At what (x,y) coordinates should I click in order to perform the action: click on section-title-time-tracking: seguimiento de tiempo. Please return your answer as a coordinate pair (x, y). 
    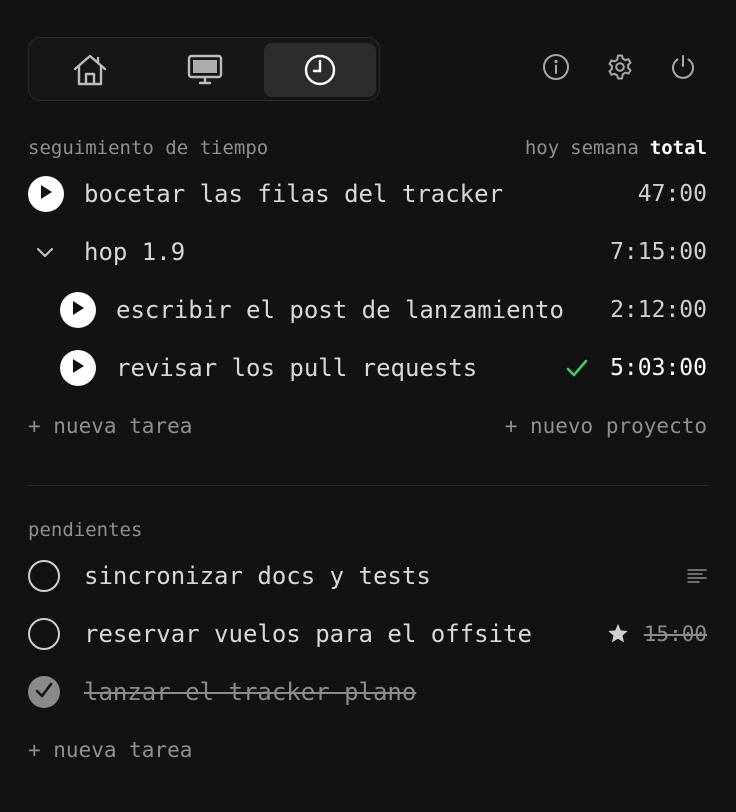
    Looking at the image, I should click on (148, 148).